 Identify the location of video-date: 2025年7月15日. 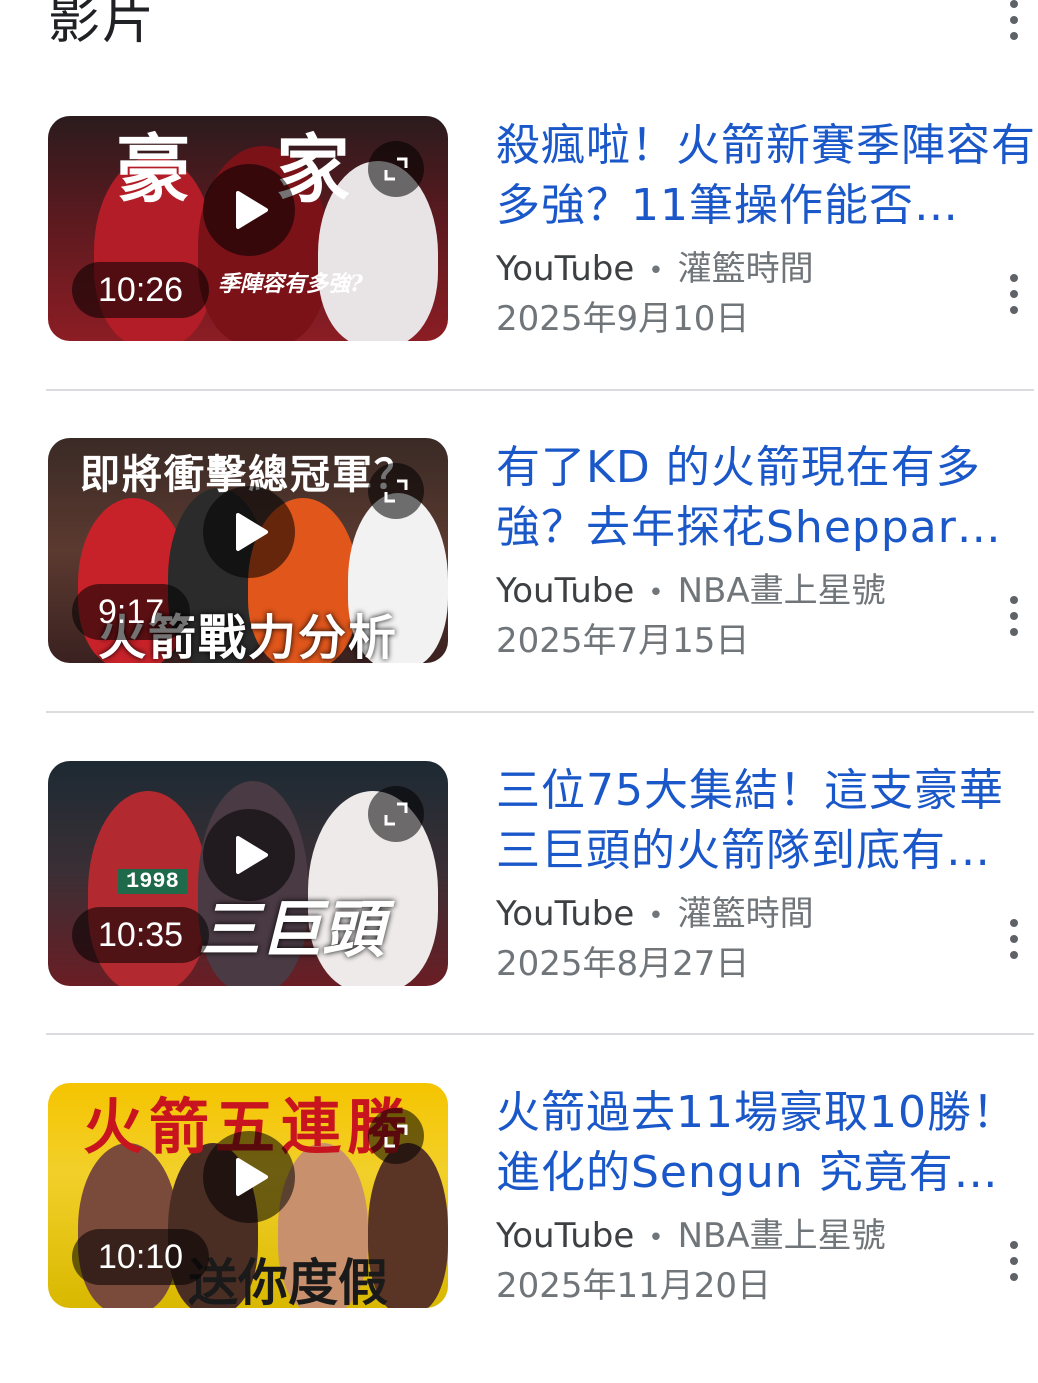
(623, 640).